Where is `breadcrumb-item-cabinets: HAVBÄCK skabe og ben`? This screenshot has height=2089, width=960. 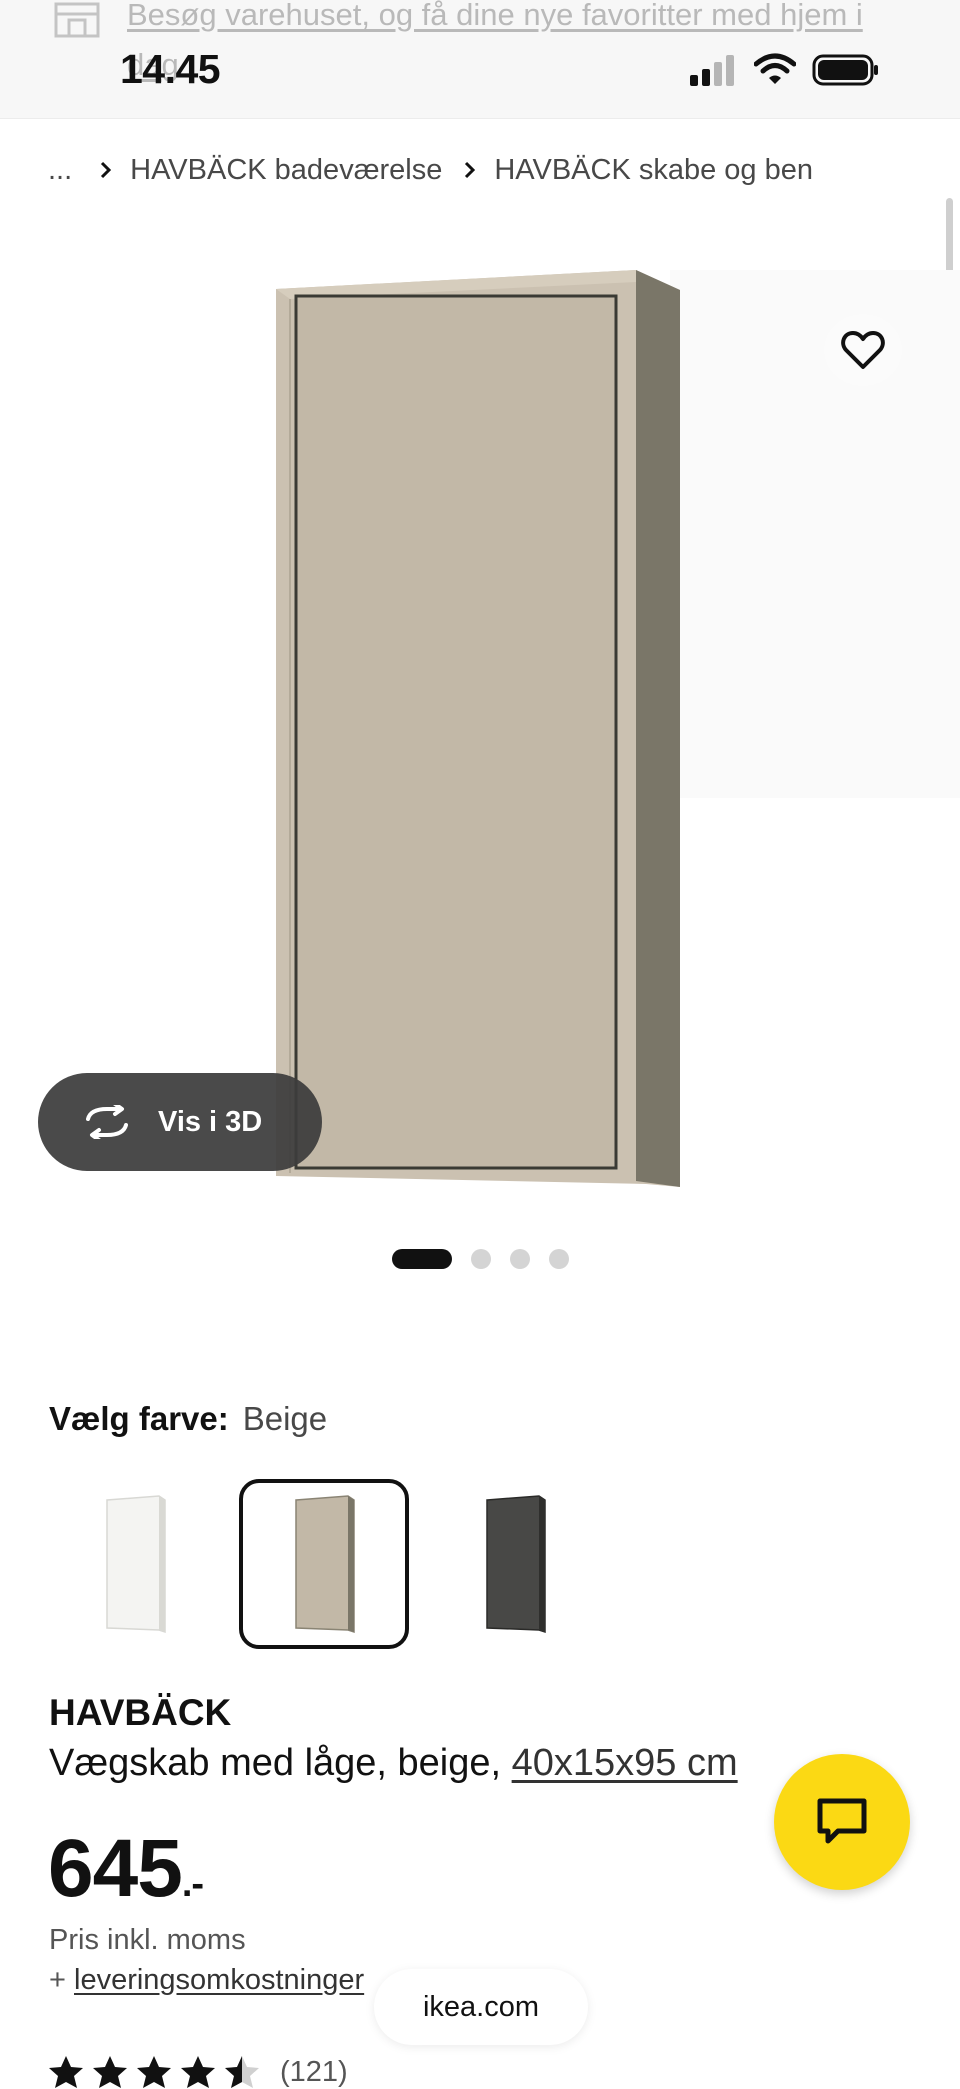
breadcrumb-item-cabinets: HAVBÄCK skabe og ben is located at coordinates (653, 170).